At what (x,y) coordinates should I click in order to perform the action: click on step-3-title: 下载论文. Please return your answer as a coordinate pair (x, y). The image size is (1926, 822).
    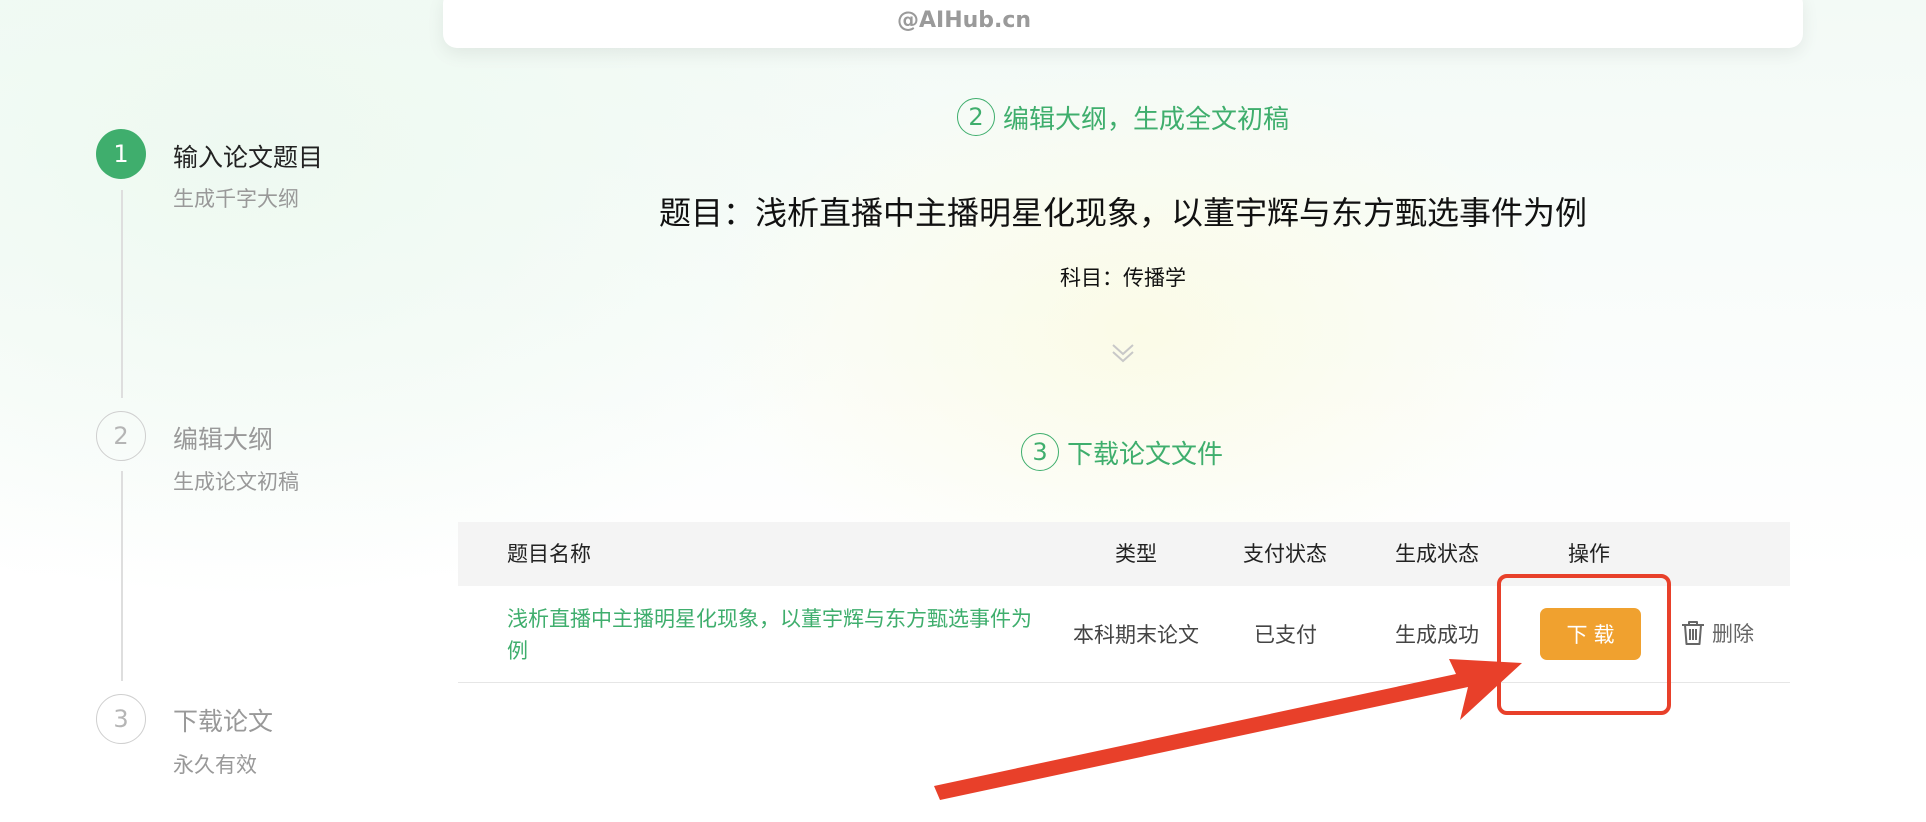
    Looking at the image, I should click on (223, 721).